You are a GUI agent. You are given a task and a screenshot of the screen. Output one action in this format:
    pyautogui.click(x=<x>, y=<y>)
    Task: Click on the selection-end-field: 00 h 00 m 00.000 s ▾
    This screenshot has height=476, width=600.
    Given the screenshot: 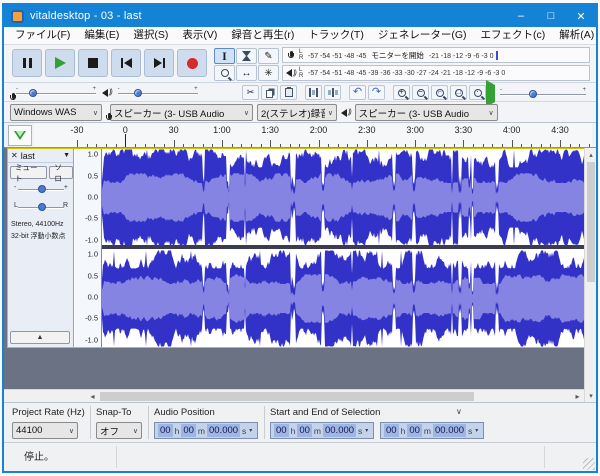 What is the action you would take?
    pyautogui.click(x=432, y=430)
    